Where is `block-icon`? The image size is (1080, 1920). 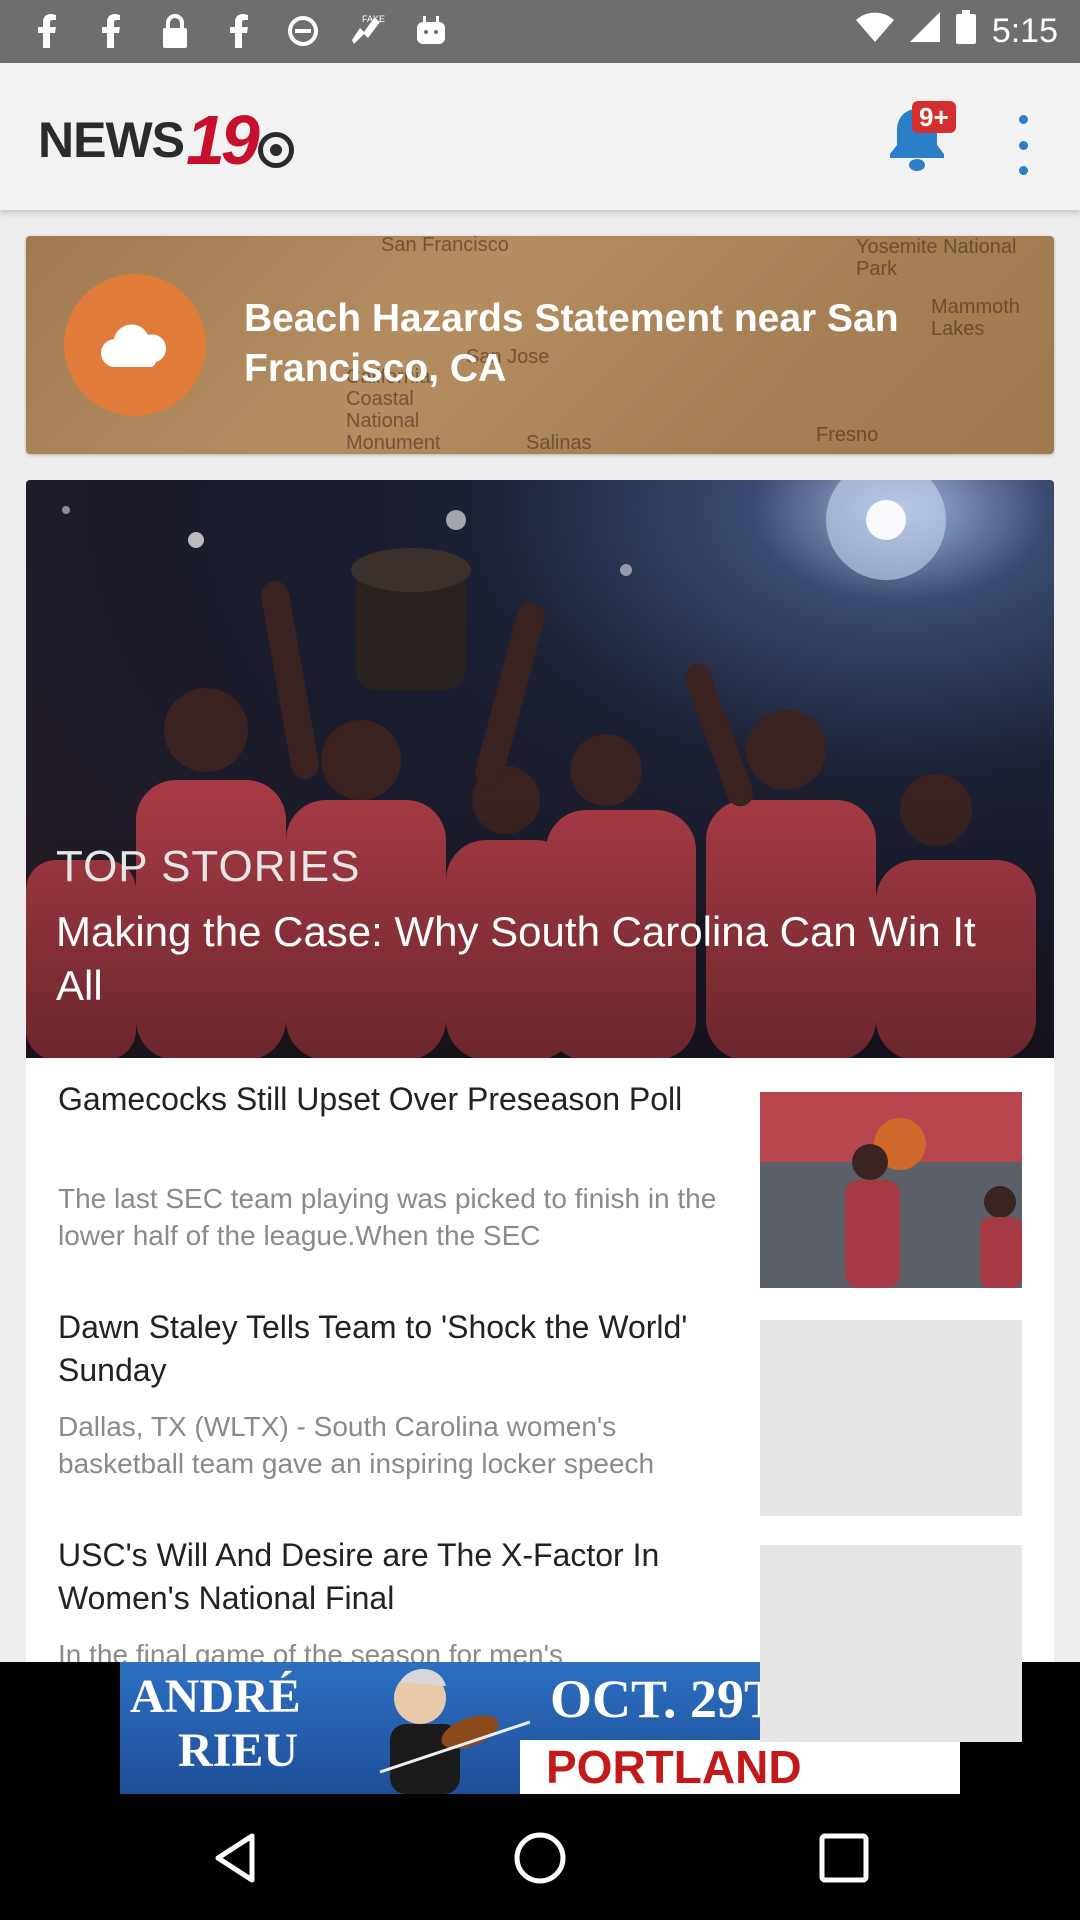 block-icon is located at coordinates (303, 31).